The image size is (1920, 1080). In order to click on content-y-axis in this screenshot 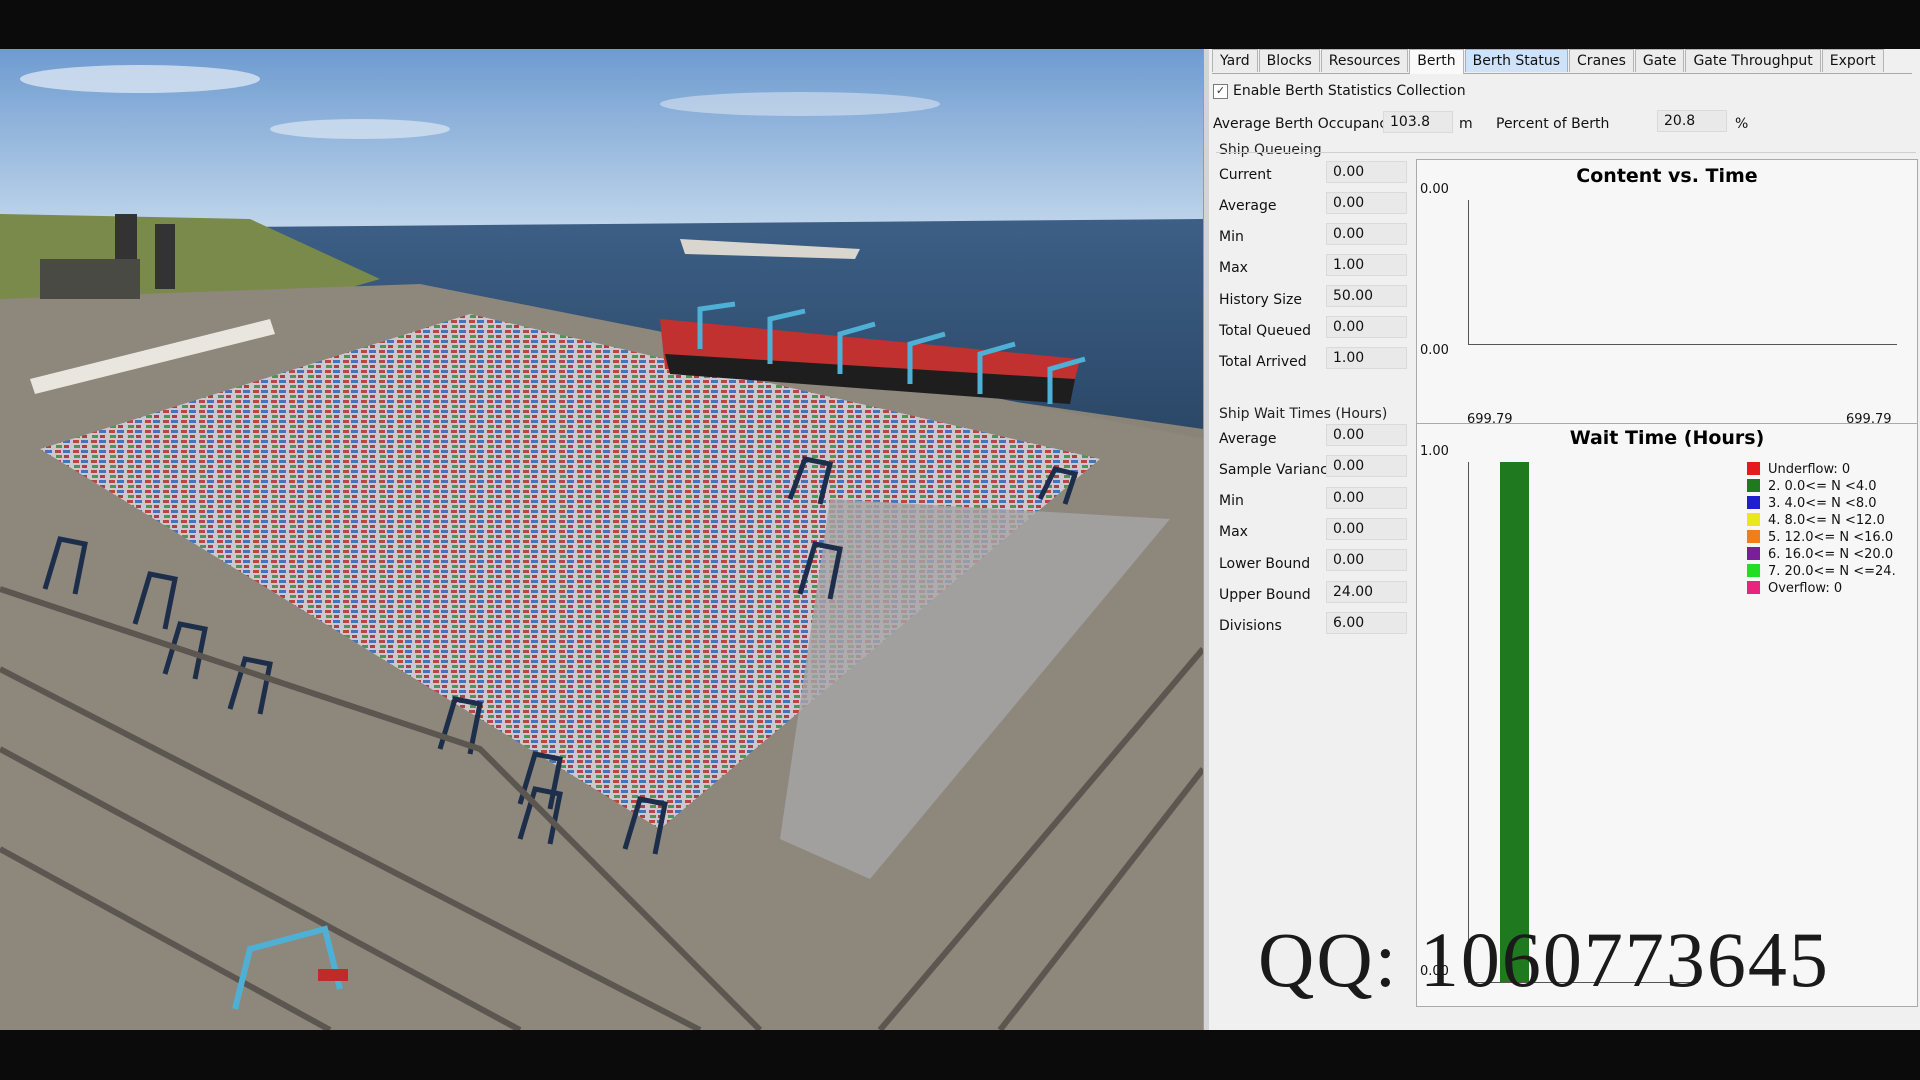, I will do `click(1468, 272)`.